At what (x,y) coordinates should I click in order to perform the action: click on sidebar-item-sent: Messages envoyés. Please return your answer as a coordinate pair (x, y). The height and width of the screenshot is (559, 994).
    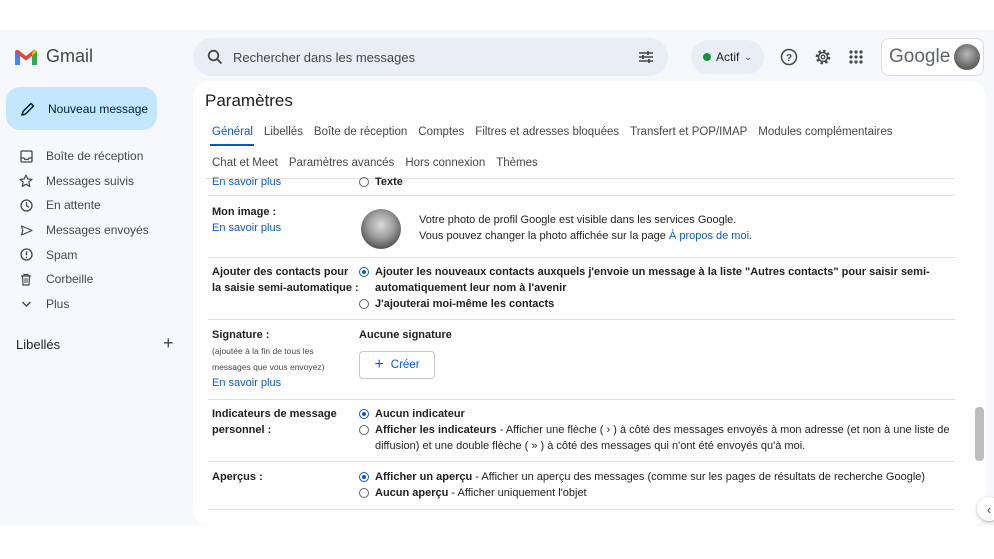
    Looking at the image, I should click on (95, 230).